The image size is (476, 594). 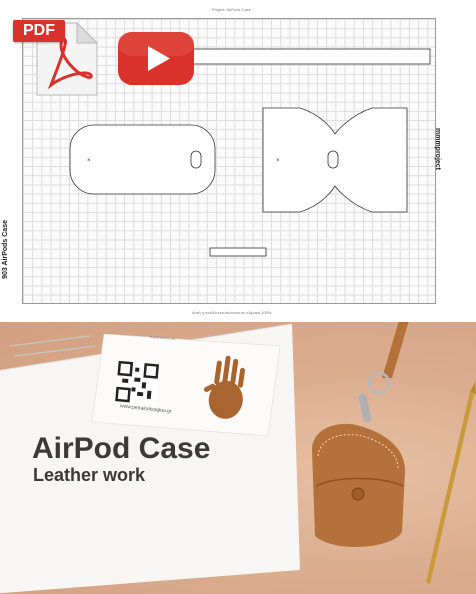 I want to click on swivel-clasp, so click(x=365, y=408).